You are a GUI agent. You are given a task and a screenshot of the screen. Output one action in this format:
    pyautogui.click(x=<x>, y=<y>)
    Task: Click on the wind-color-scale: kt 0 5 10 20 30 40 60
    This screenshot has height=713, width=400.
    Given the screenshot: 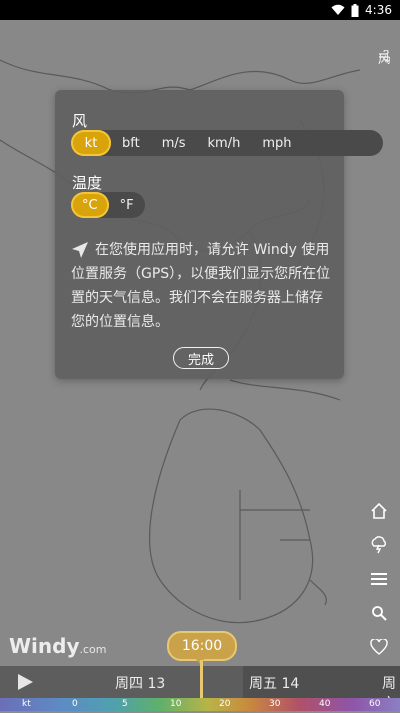 What is the action you would take?
    pyautogui.click(x=200, y=704)
    